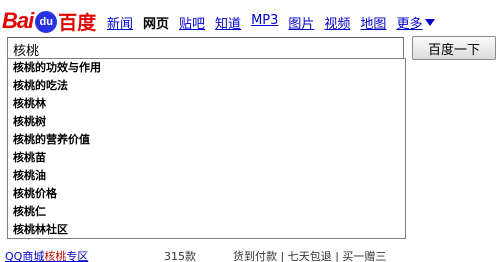  Describe the element at coordinates (120, 22) in the screenshot. I see `nav-item-news: 新闻` at that location.